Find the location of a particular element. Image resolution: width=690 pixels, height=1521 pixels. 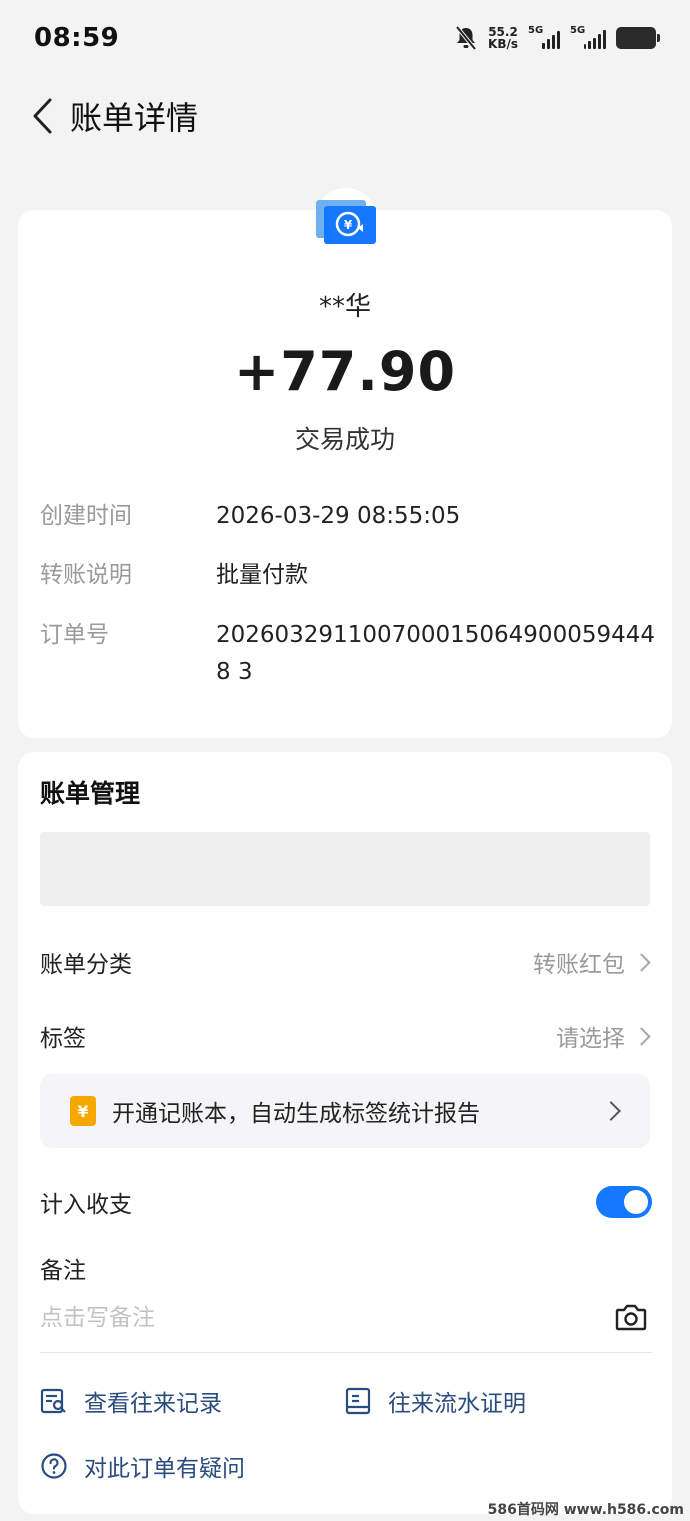

tag-row: 标签 请选择 is located at coordinates (346, 1036).